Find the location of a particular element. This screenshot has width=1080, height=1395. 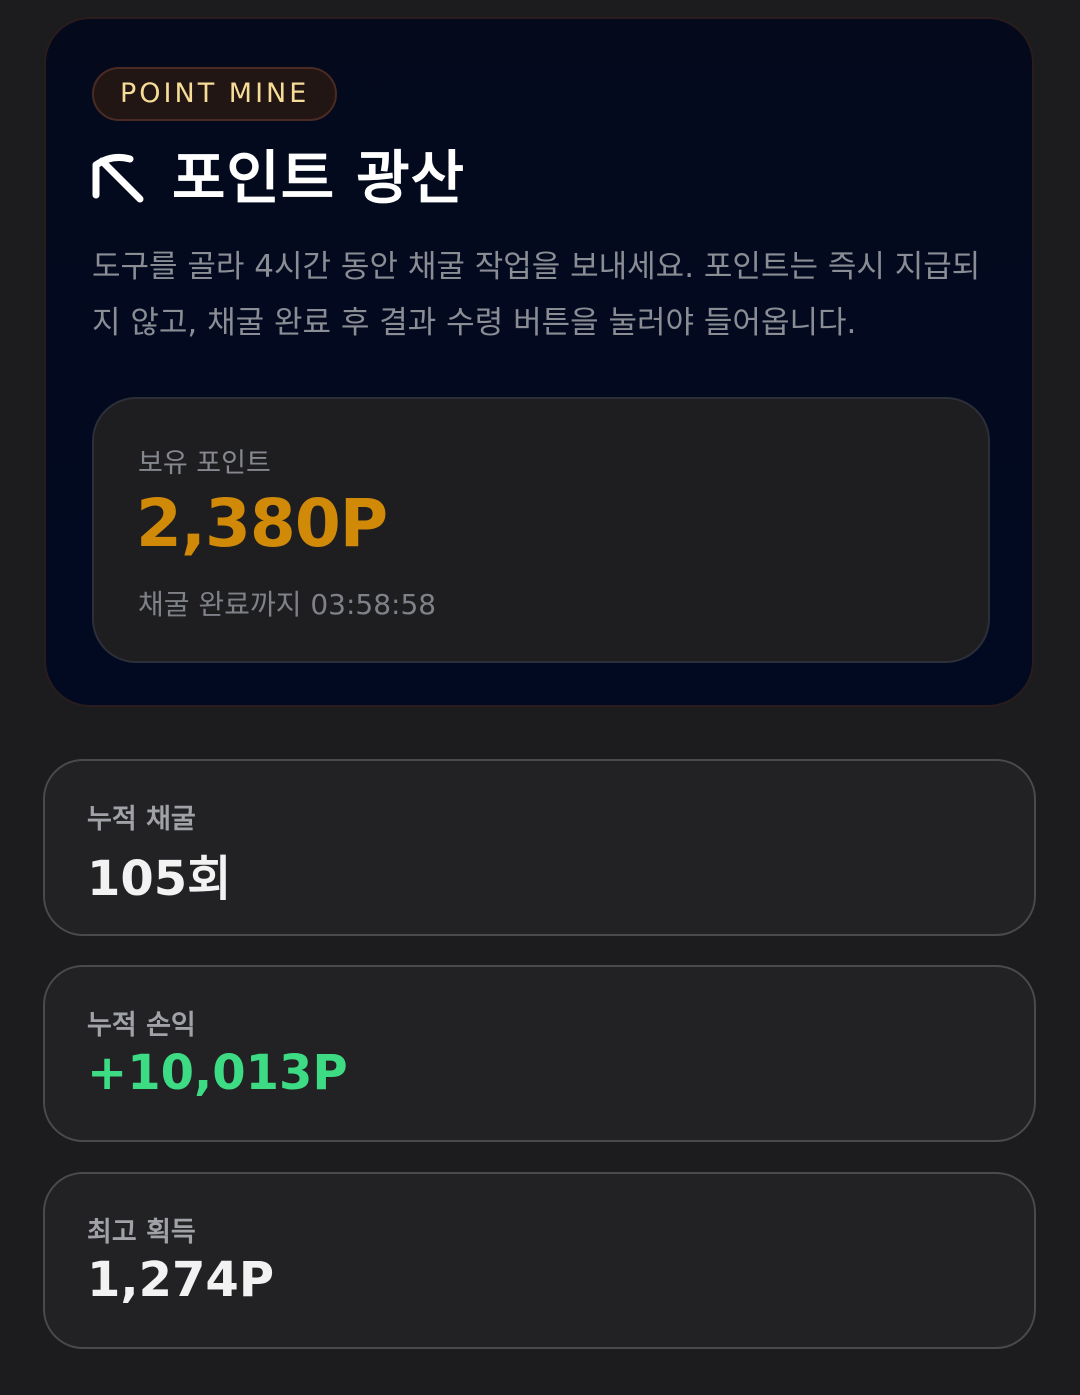

stat-value: 1,274P is located at coordinates (181, 1280).